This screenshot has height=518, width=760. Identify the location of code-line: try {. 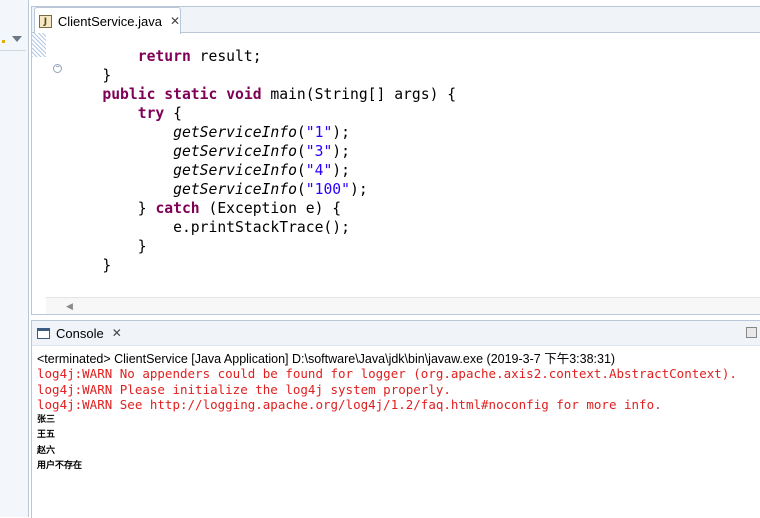
(261, 113).